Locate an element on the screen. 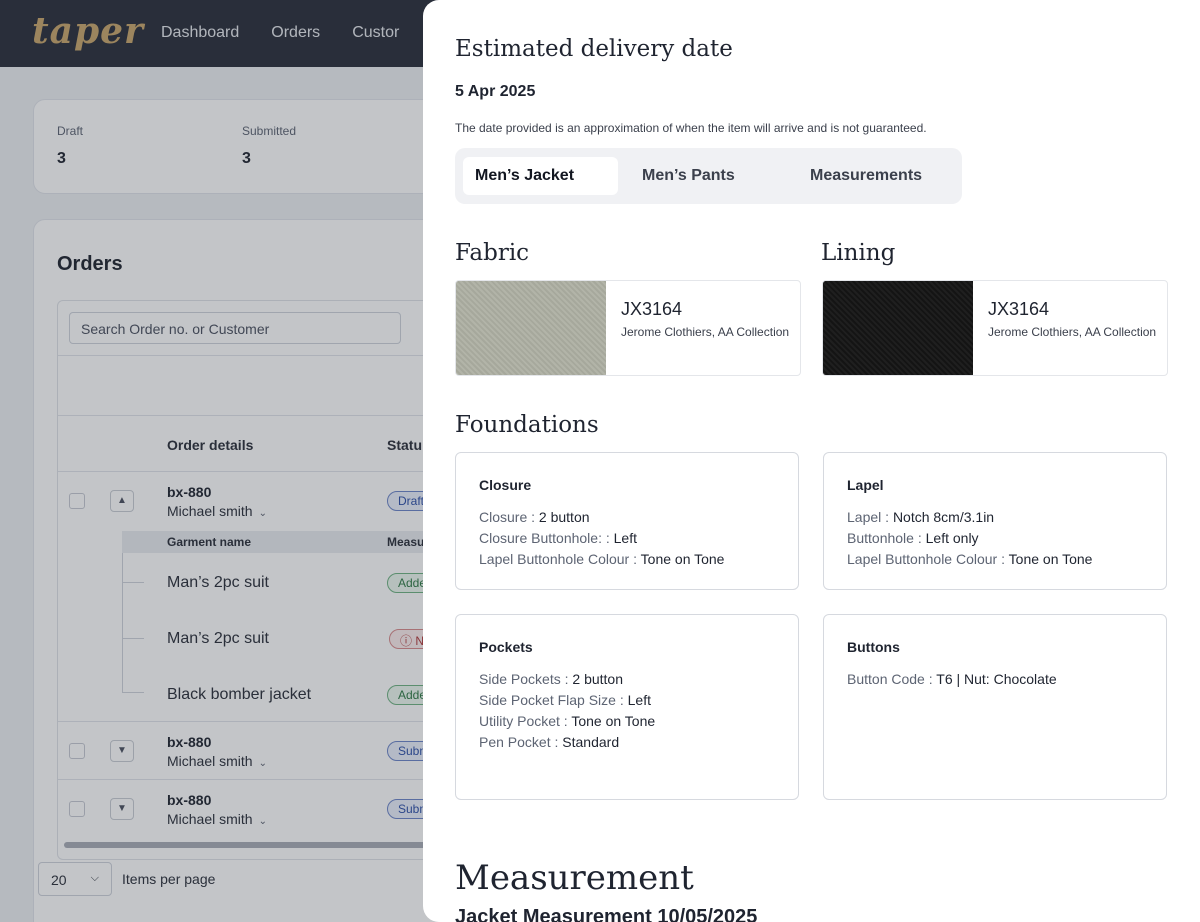  foundations-heading: Foundations is located at coordinates (527, 425).